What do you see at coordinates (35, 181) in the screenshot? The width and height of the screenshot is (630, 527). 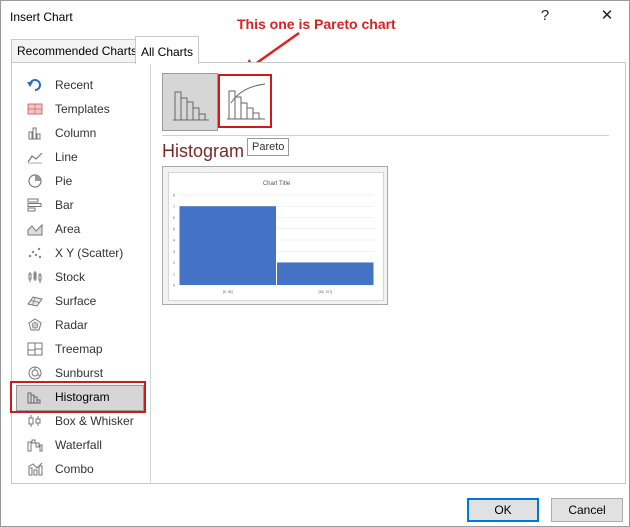 I see `pie-chart-icon` at bounding box center [35, 181].